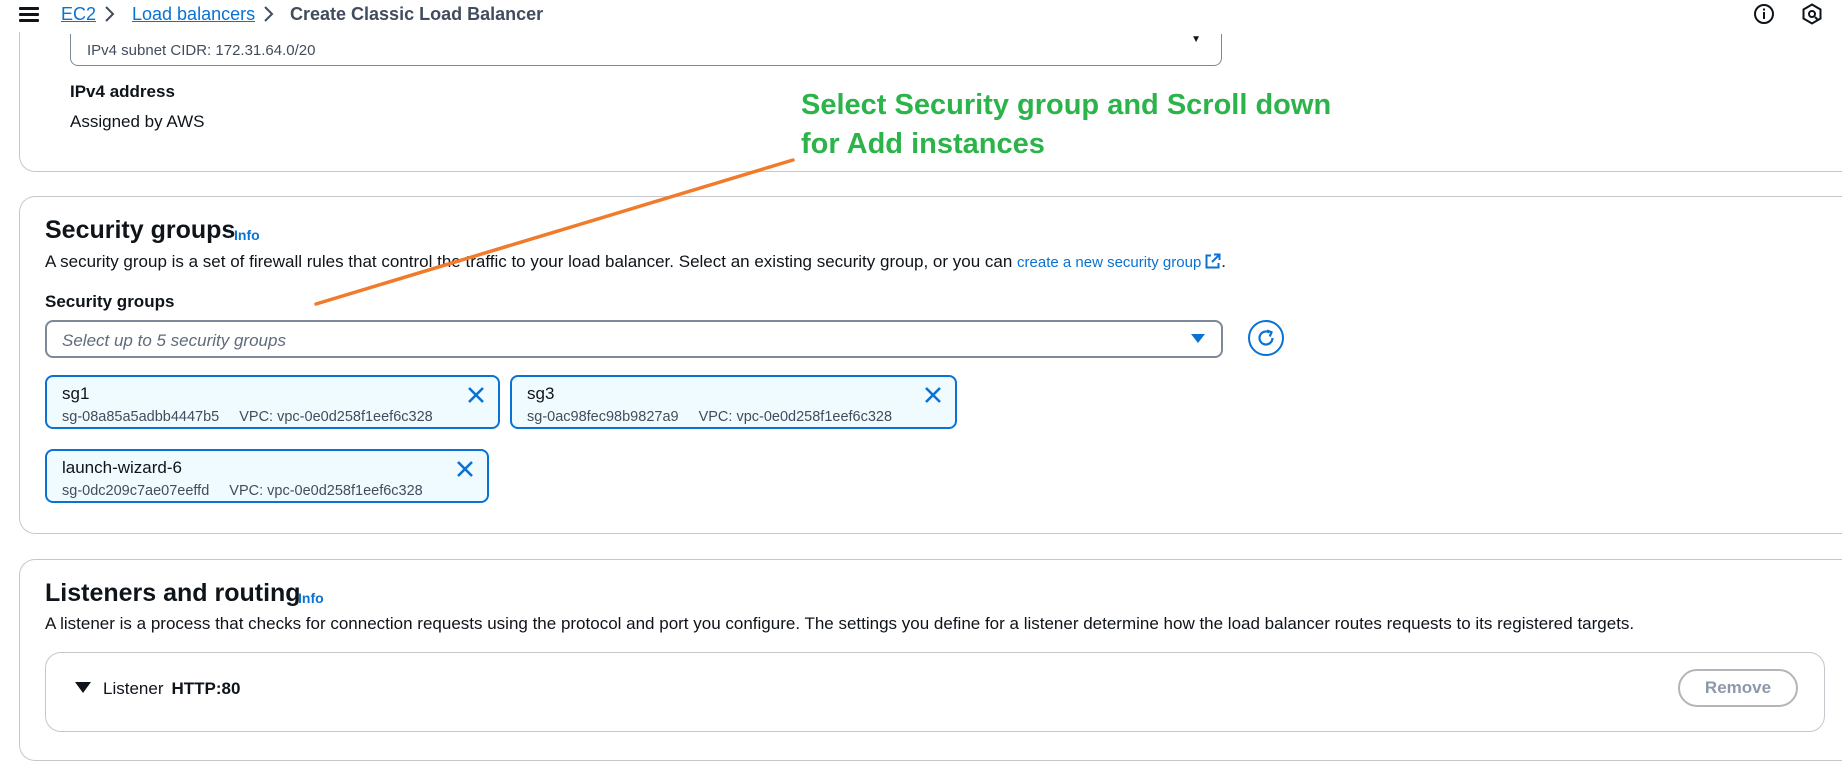 This screenshot has width=1842, height=761. What do you see at coordinates (201, 50) in the screenshot?
I see `subnet-cidr-text: IPv4 subnet CIDR: 172.31.64.0/20` at bounding box center [201, 50].